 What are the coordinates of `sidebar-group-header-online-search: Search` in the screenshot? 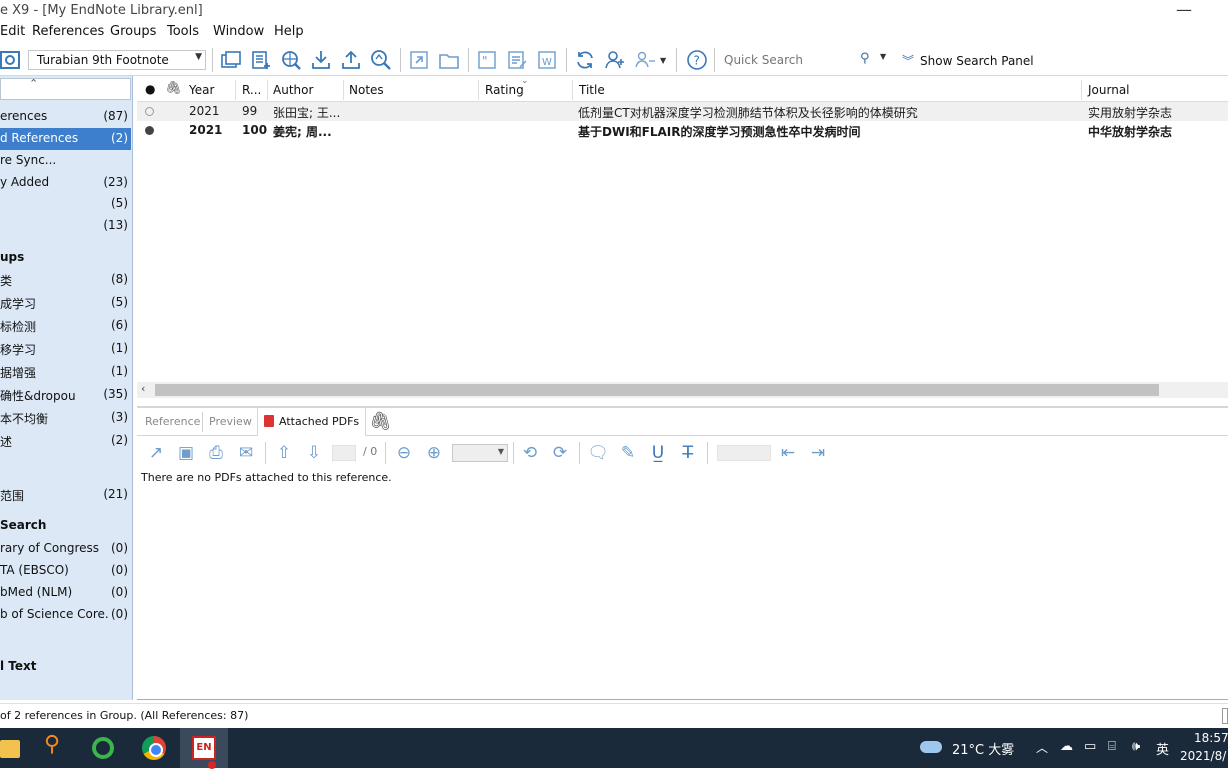 It's located at (65, 526).